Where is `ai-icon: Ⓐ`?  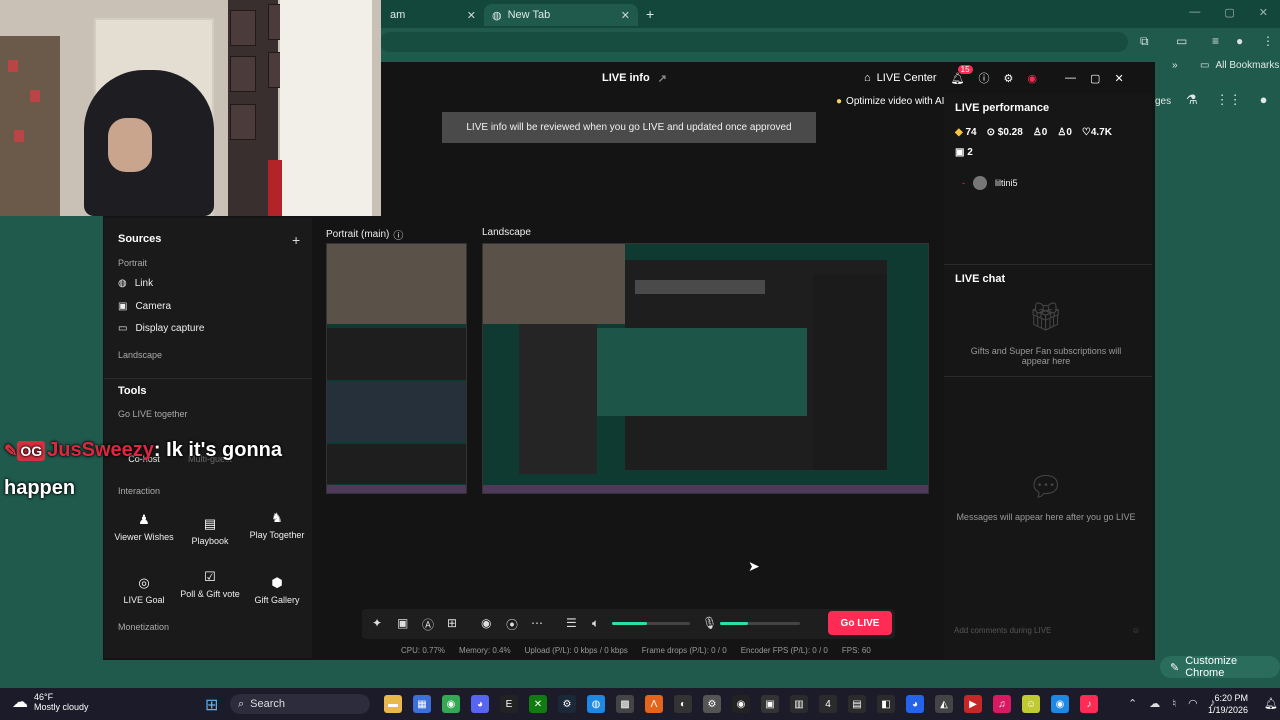 ai-icon: Ⓐ is located at coordinates (428, 624).